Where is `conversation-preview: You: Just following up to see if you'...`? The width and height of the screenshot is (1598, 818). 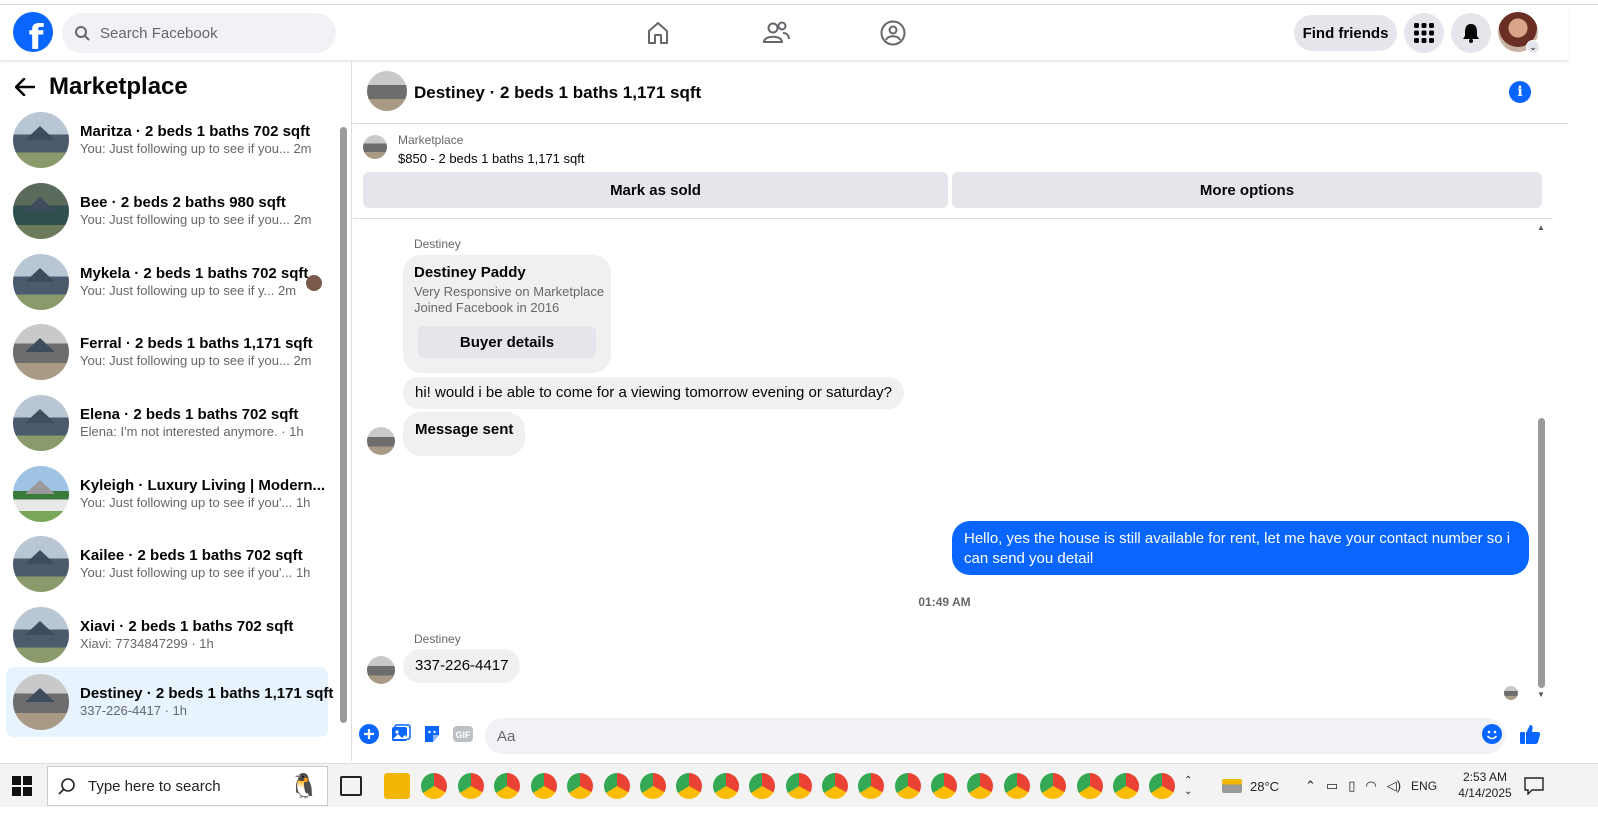
conversation-preview: You: Just following up to see if you'... is located at coordinates (186, 503).